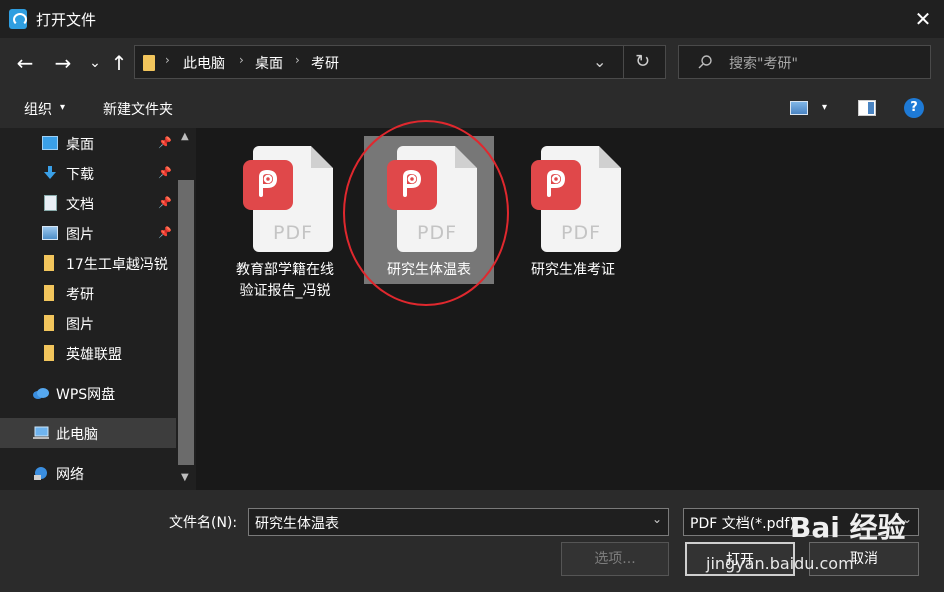 The image size is (944, 592). I want to click on file-name-line: 教育部学籍在线, so click(285, 270).